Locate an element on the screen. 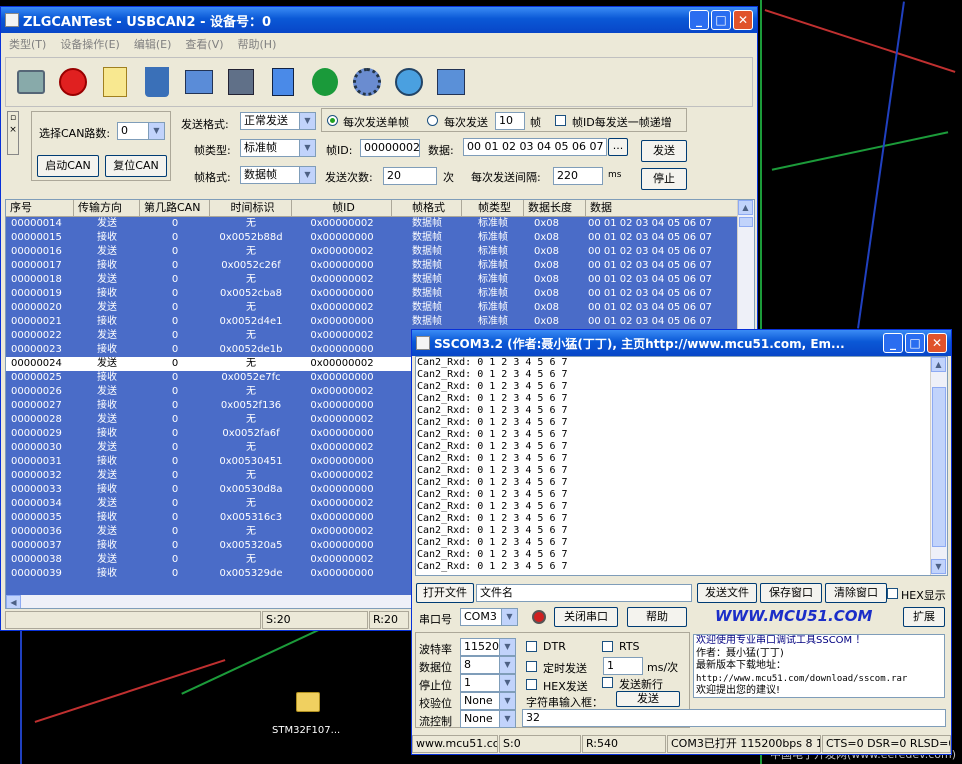 The height and width of the screenshot is (764, 962). send-input: 32 is located at coordinates (734, 718).